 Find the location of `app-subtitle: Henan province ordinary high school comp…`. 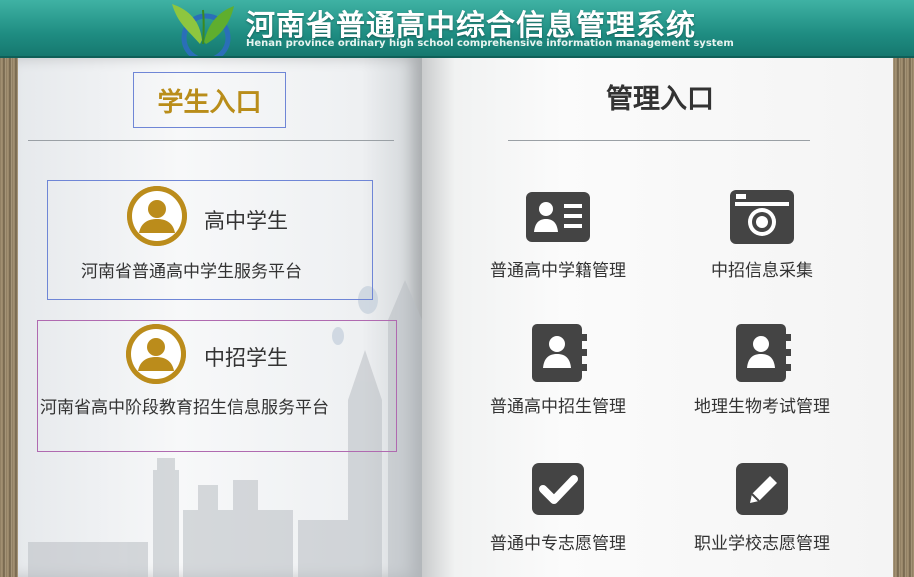

app-subtitle: Henan province ordinary high school comp… is located at coordinates (490, 43).